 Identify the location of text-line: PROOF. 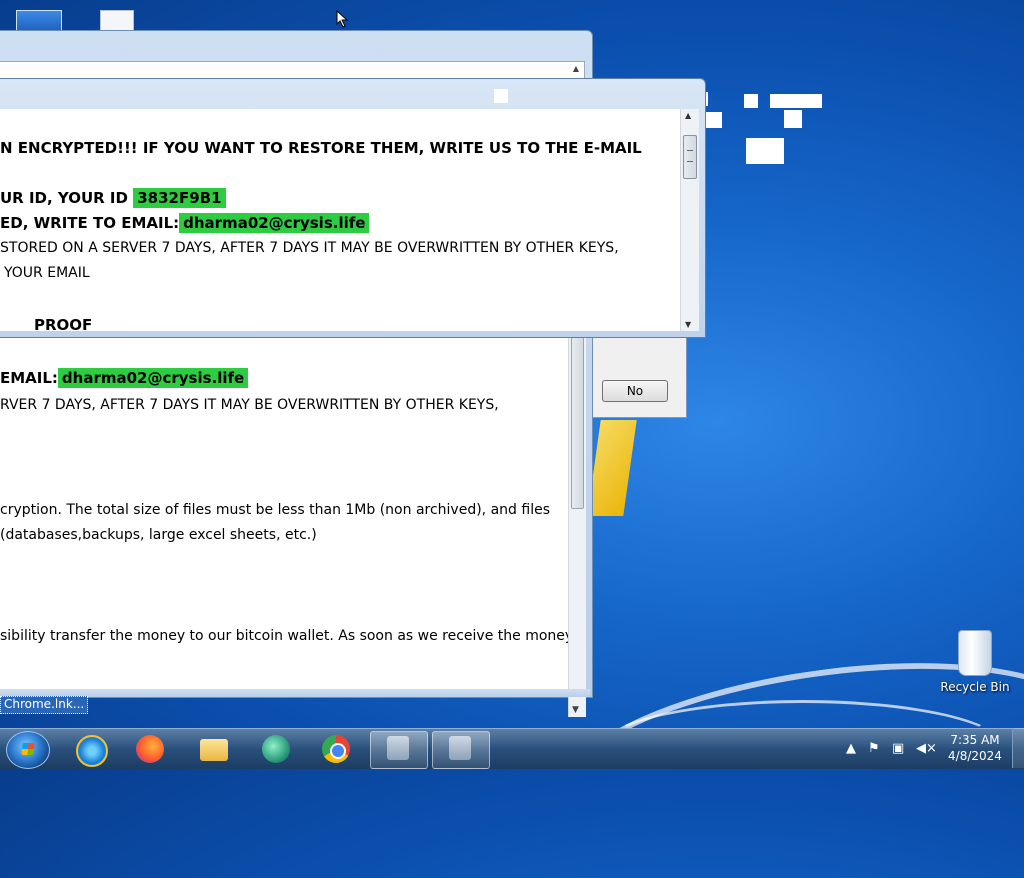
(63, 323).